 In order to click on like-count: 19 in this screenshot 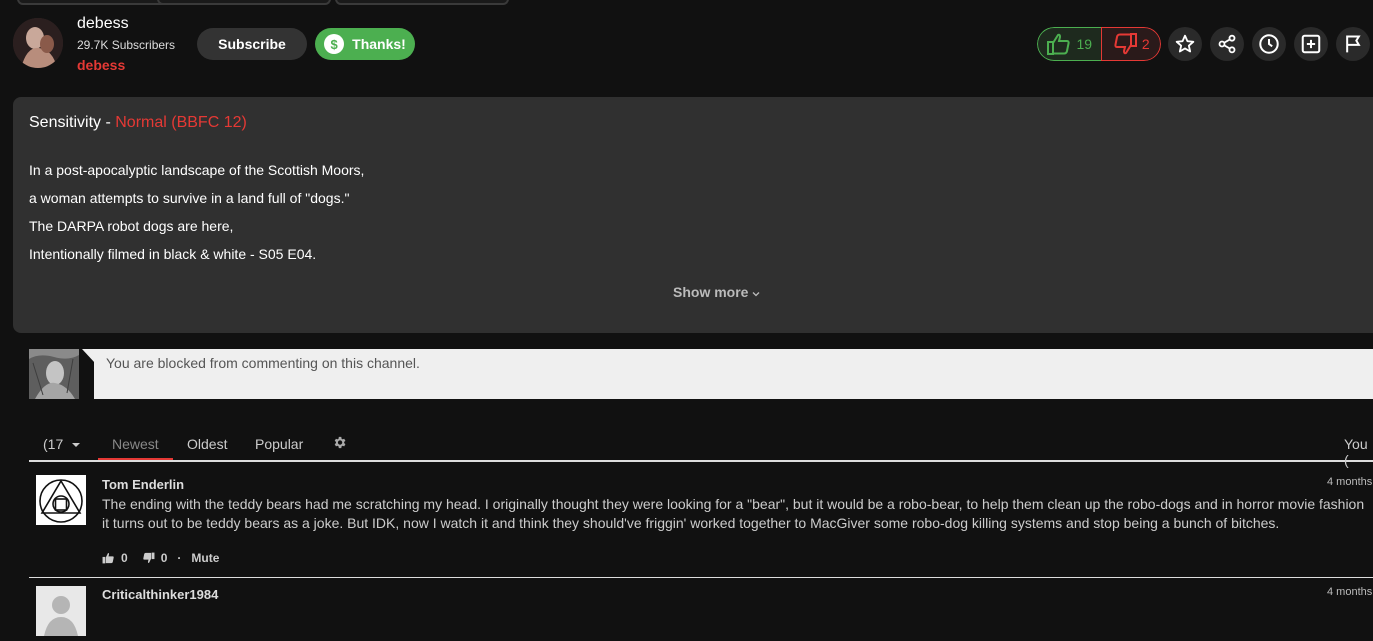, I will do `click(1084, 44)`.